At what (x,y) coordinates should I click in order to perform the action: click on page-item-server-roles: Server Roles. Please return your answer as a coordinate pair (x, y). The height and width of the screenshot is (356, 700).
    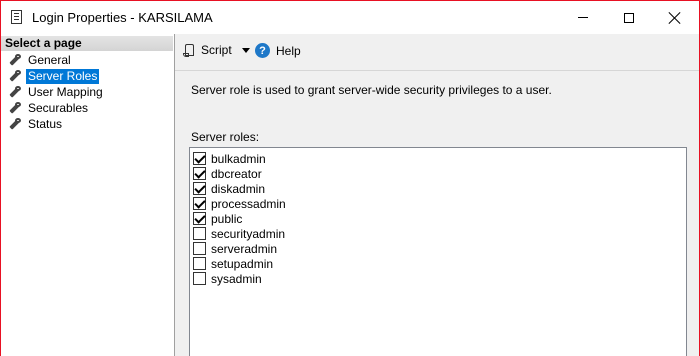
    Looking at the image, I should click on (54, 76).